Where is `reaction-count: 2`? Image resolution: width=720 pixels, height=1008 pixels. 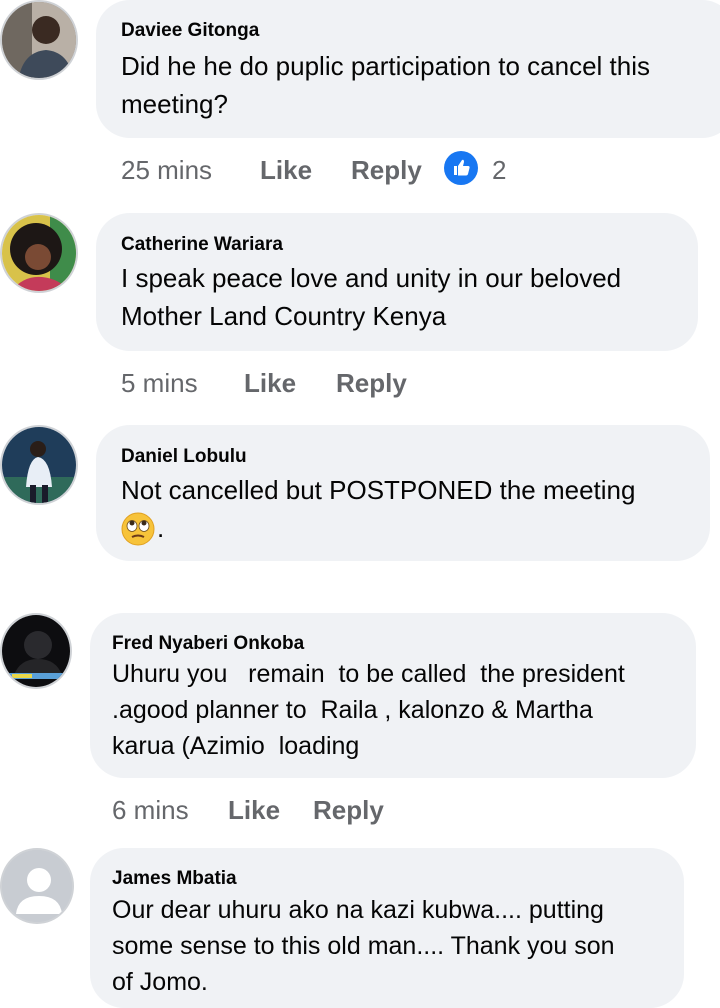 reaction-count: 2 is located at coordinates (499, 170).